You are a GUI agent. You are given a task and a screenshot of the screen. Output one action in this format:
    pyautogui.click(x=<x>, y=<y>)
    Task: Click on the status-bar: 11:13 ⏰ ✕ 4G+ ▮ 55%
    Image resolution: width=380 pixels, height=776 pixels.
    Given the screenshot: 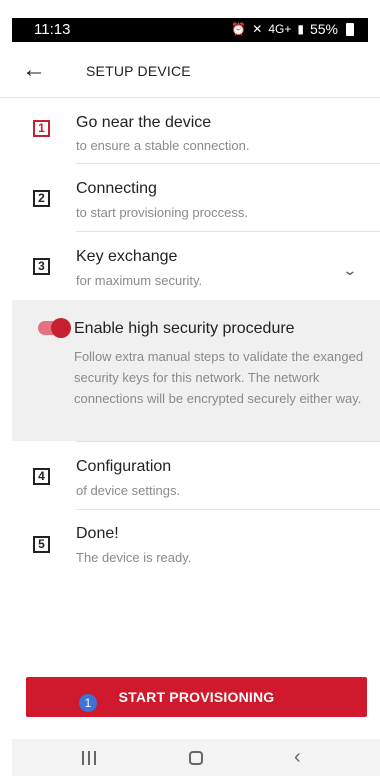 What is the action you would take?
    pyautogui.click(x=190, y=23)
    